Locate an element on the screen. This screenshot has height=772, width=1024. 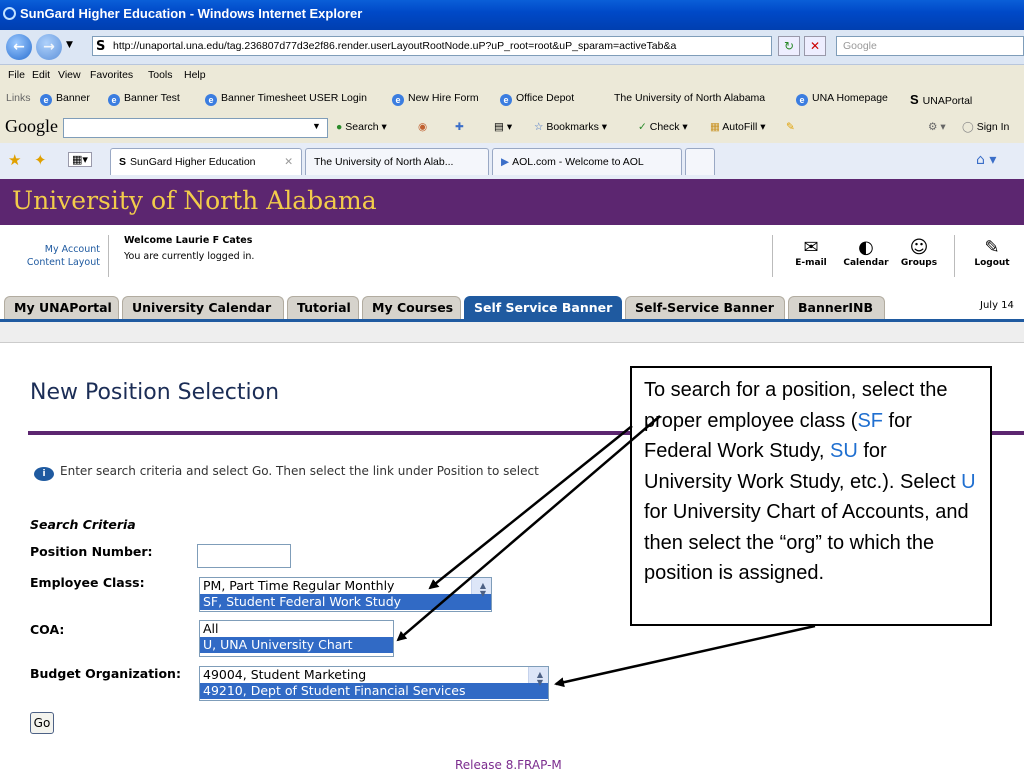
arrow-to-employee-class is located at coordinates (530, 507).